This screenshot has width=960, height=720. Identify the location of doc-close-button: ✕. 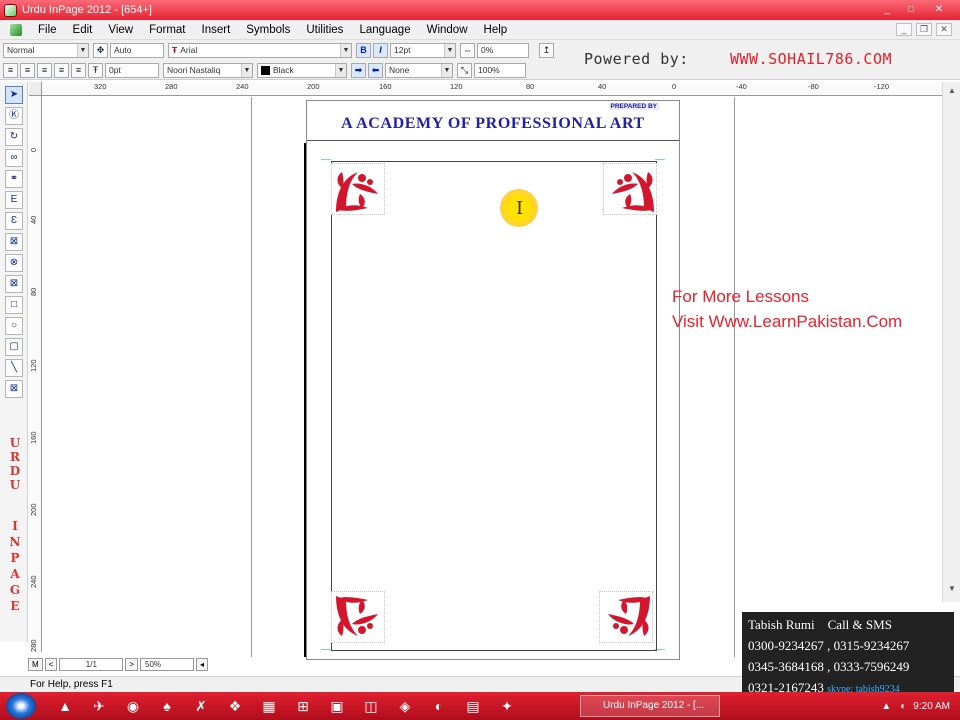
(944, 29).